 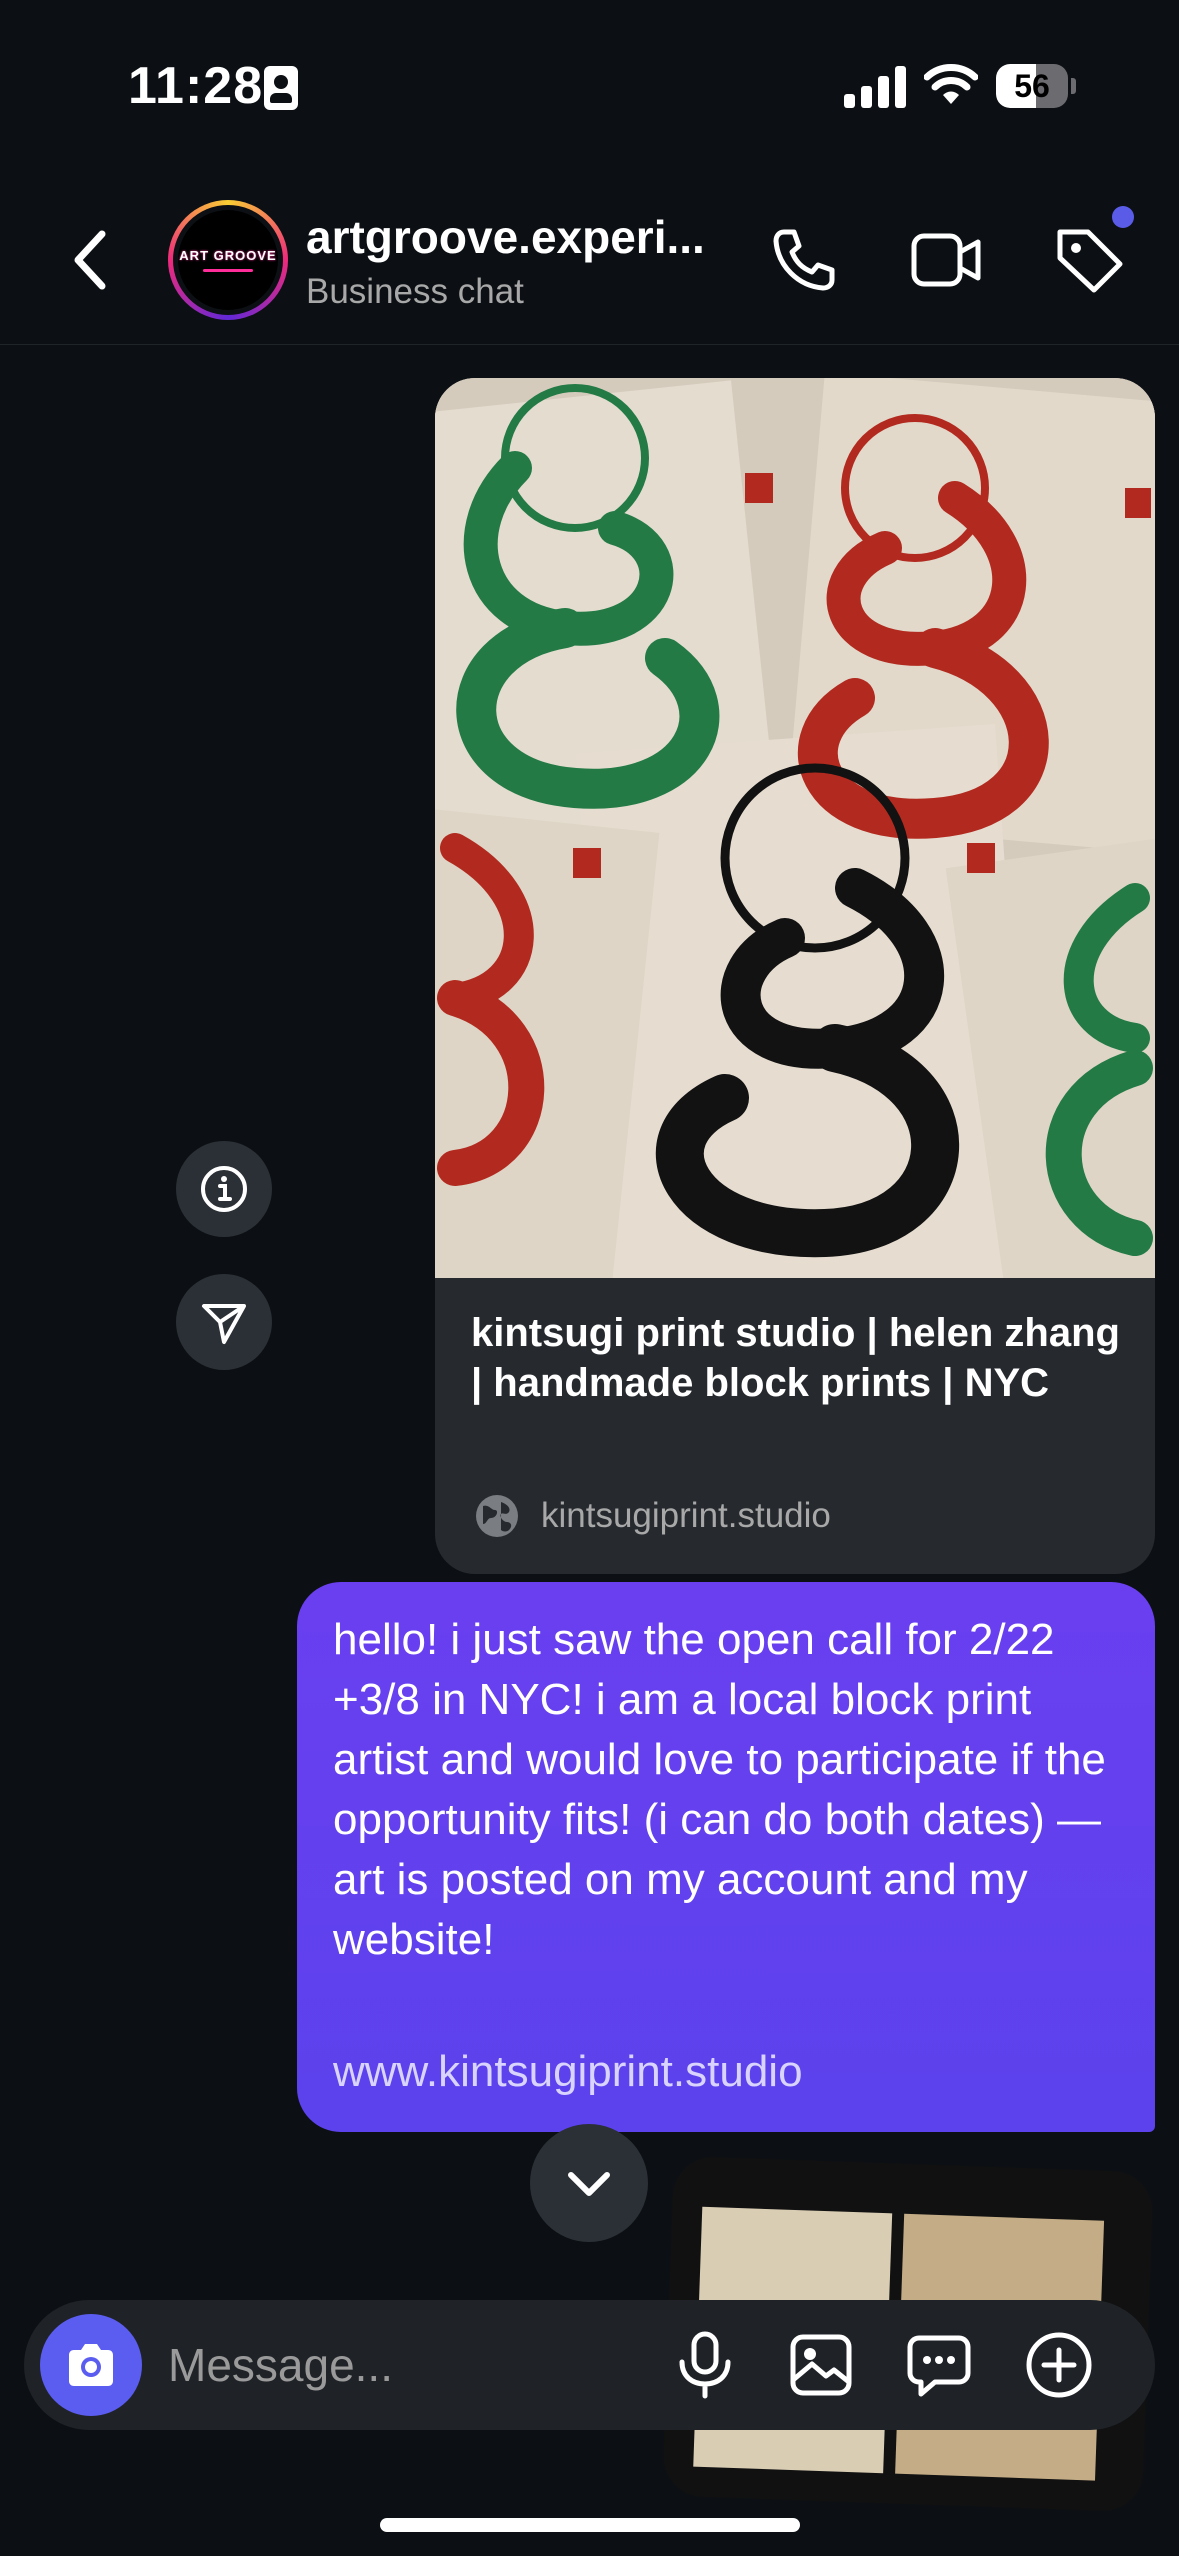 I want to click on message-composer, so click(x=589, y=2365).